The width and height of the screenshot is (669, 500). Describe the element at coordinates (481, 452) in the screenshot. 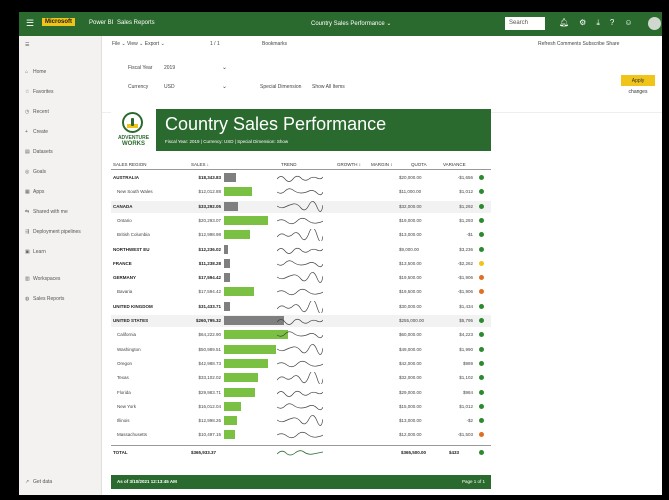

I see `total-status-dot` at that location.